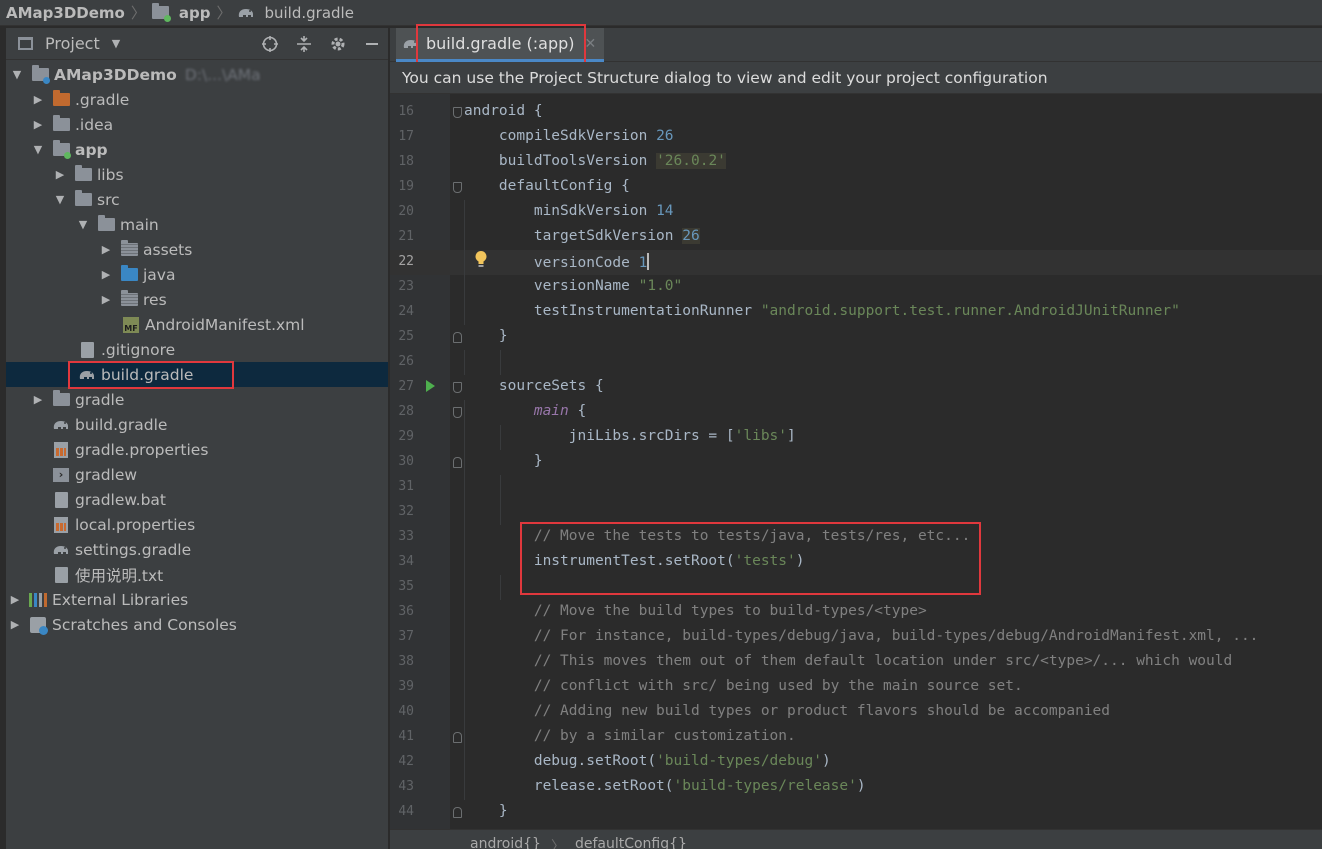  What do you see at coordinates (665, 786) in the screenshot?
I see `code-text: release.setRoot('build-types/release')` at bounding box center [665, 786].